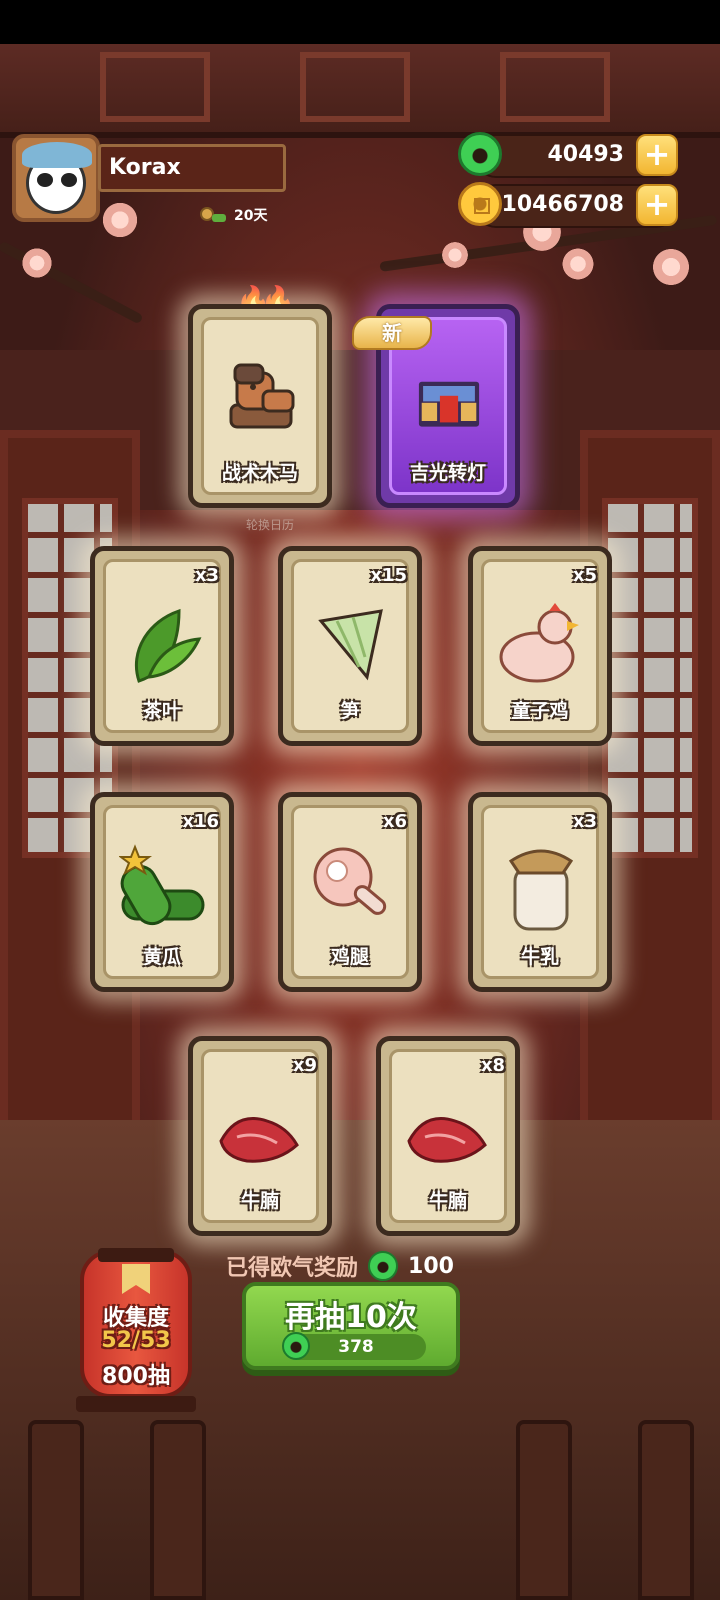 Image resolution: width=720 pixels, height=1600 pixels. I want to click on jade-currency: 40493 +, so click(577, 156).